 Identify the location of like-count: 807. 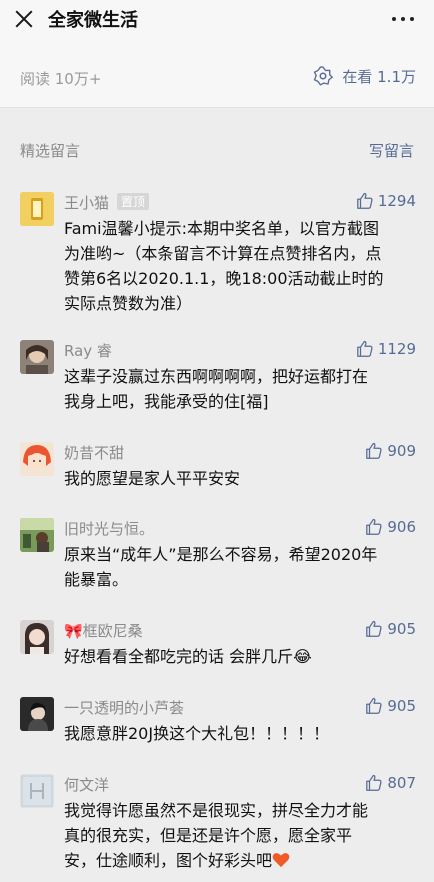
(401, 783).